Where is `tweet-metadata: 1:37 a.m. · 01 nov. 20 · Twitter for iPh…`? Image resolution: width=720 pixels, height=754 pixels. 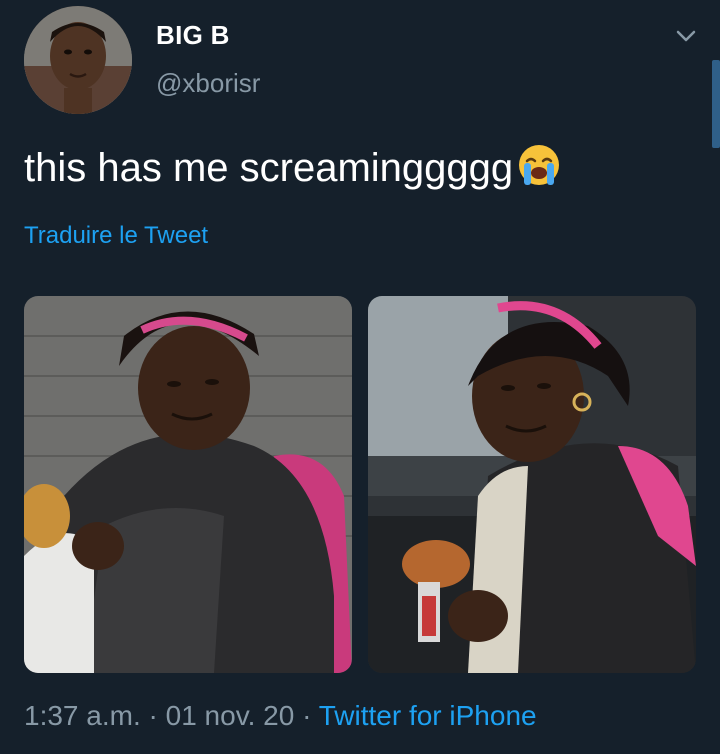
tweet-metadata: 1:37 a.m. · 01 nov. 20 · Twitter for iPh… is located at coordinates (280, 716).